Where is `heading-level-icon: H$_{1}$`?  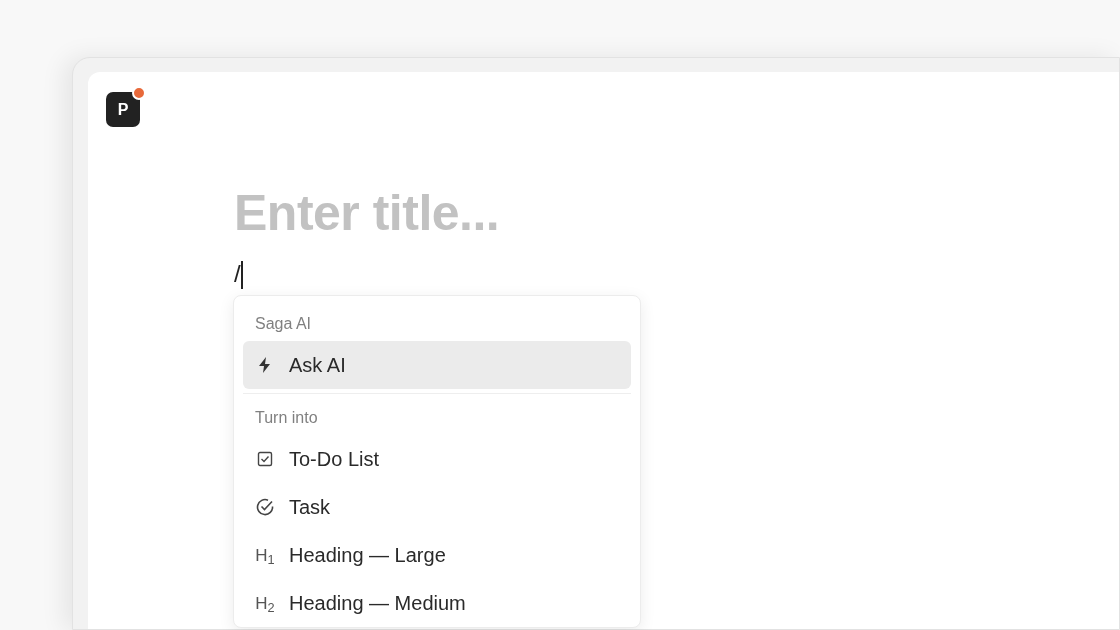 heading-level-icon: H$_{1}$ is located at coordinates (265, 555).